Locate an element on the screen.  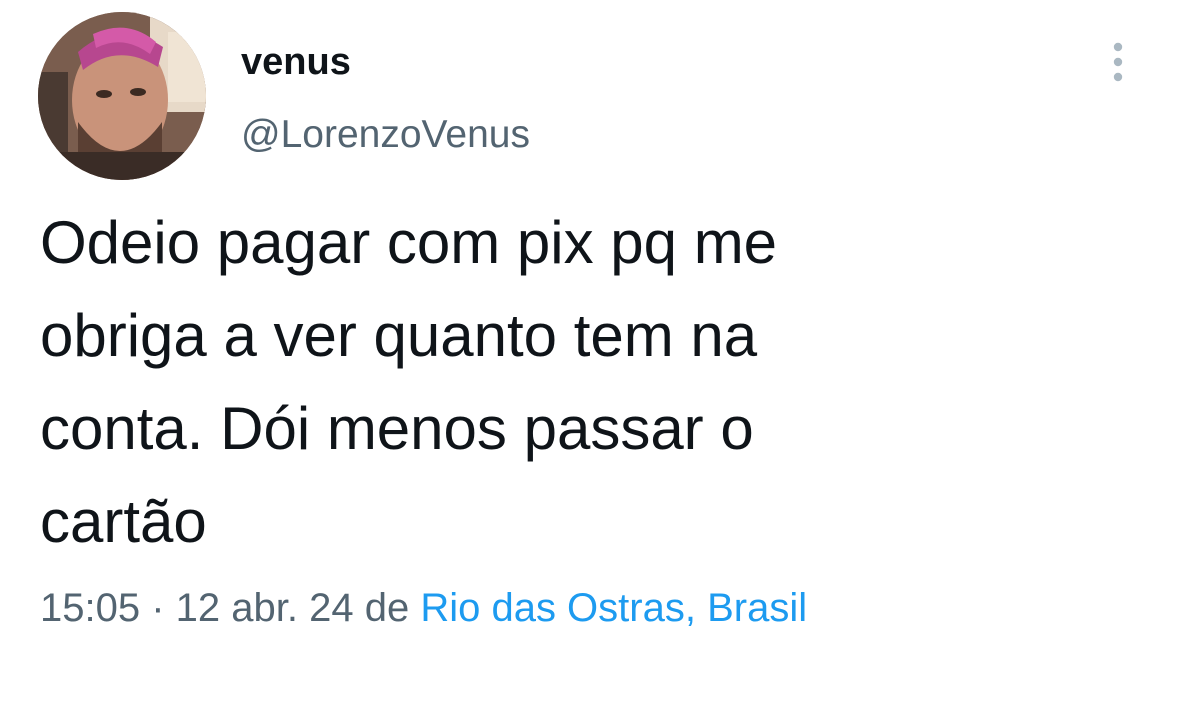
author-handle: @LorenzoVenus is located at coordinates (385, 135).